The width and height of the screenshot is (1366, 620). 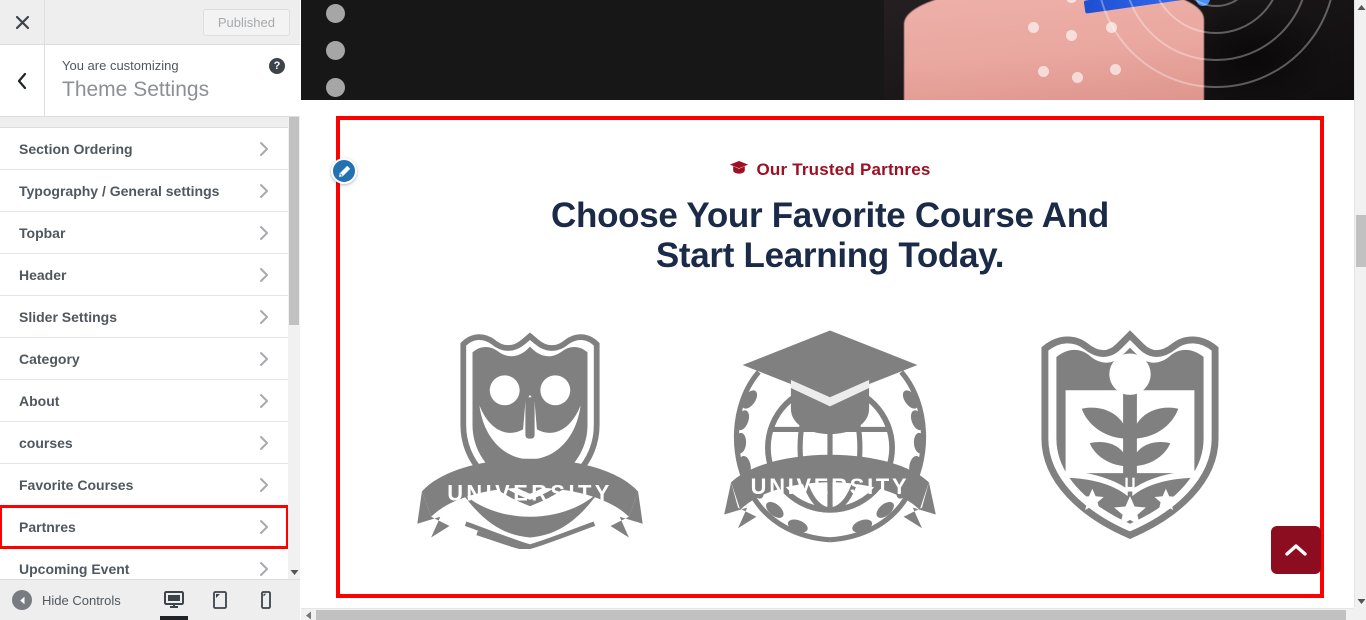 I want to click on slider-pagination, so click(x=335, y=52).